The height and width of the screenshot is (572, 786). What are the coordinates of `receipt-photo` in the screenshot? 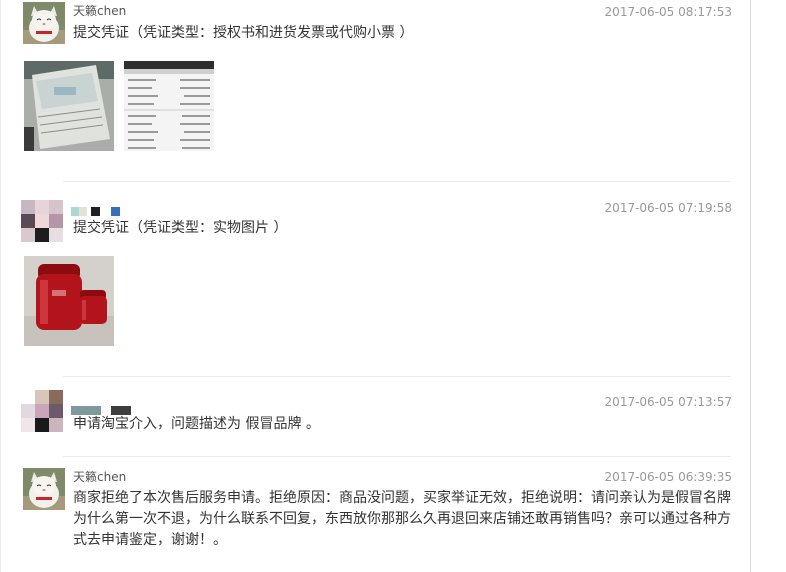 It's located at (69, 106).